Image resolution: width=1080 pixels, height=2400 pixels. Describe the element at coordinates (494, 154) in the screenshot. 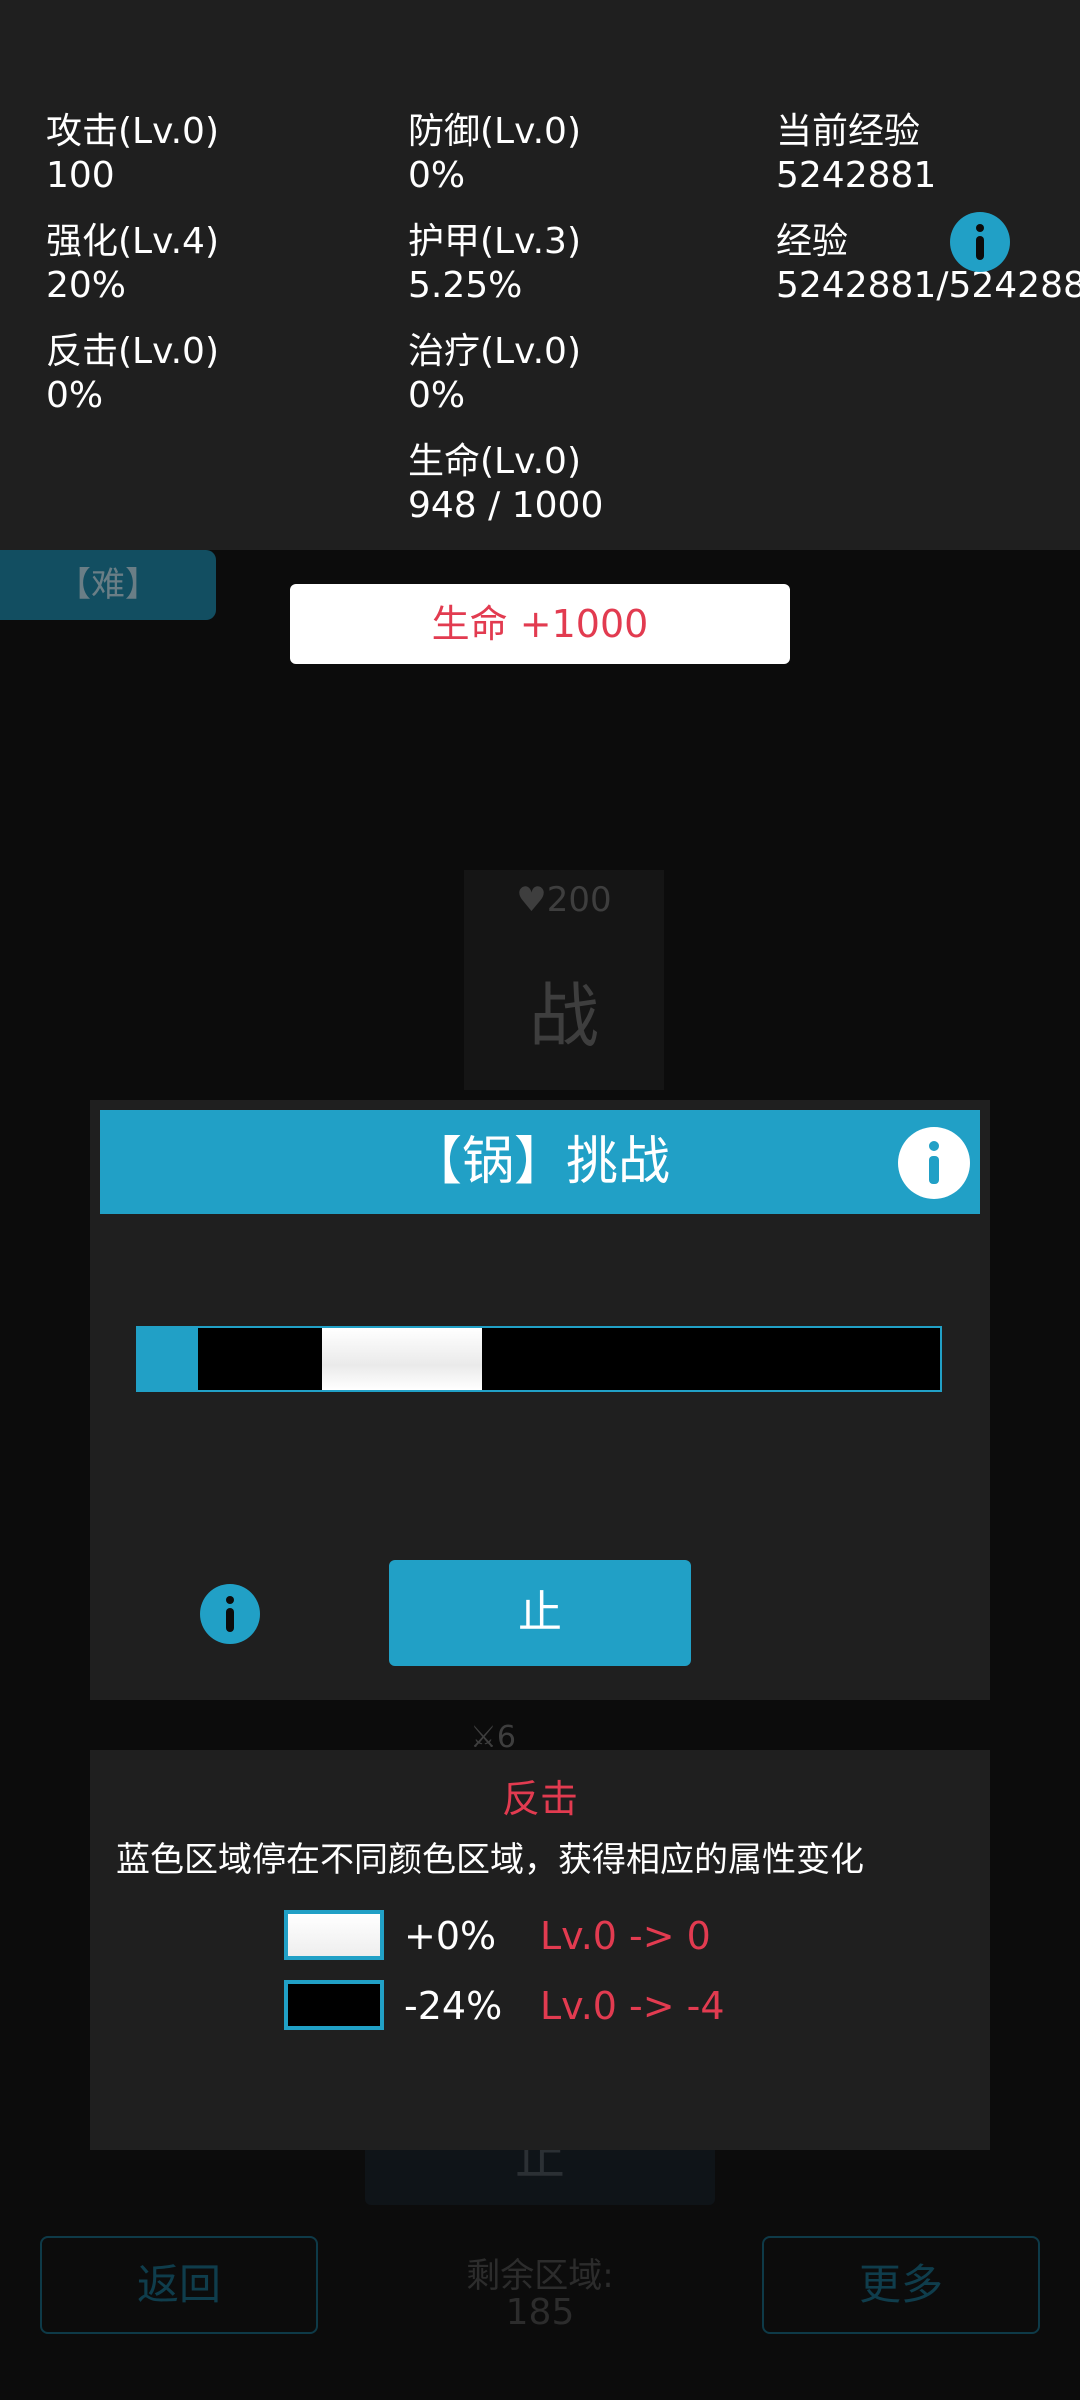

I see `stat-defense: 防御(Lv.0) 0%` at that location.